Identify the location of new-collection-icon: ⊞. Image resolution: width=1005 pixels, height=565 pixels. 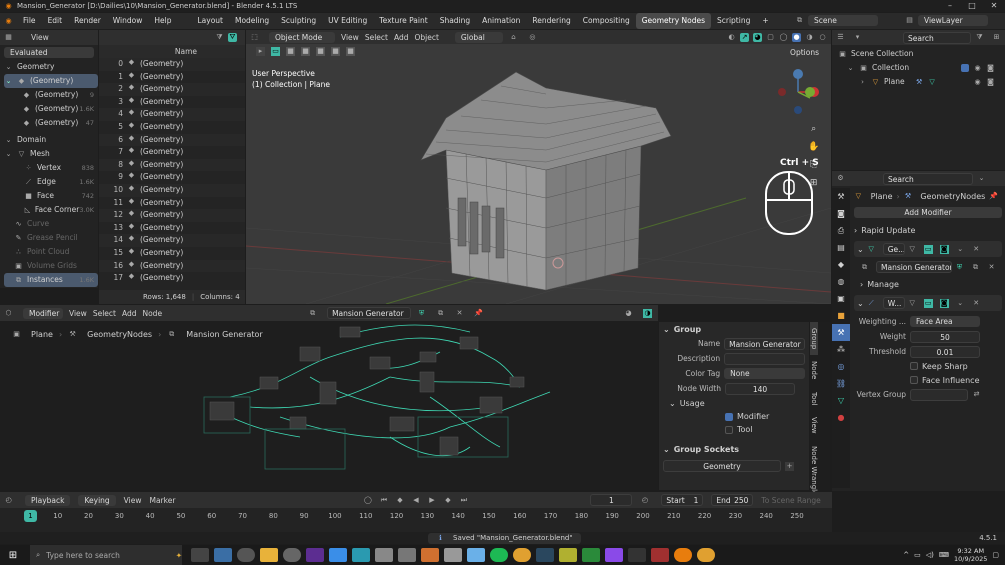
(996, 37).